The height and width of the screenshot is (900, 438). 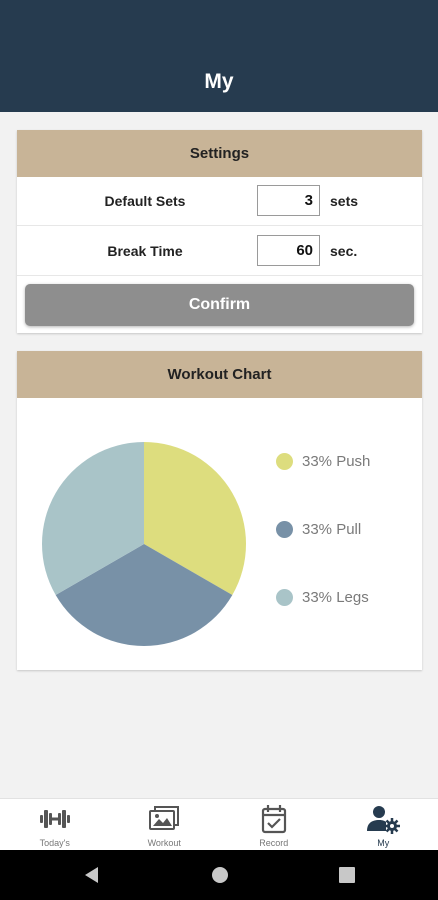 What do you see at coordinates (344, 201) in the screenshot?
I see `default-sets-unit: sets` at bounding box center [344, 201].